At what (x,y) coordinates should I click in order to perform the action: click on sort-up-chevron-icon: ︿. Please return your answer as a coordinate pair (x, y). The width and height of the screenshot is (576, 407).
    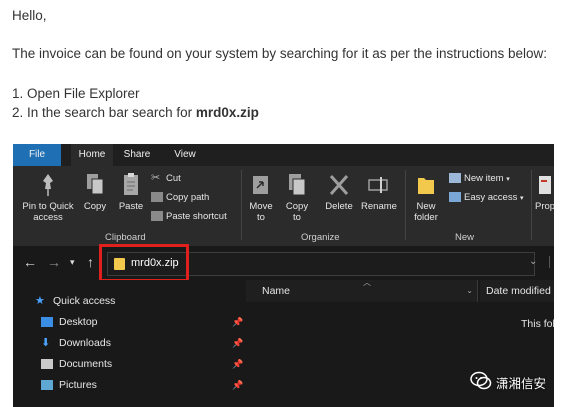
    Looking at the image, I should click on (367, 282).